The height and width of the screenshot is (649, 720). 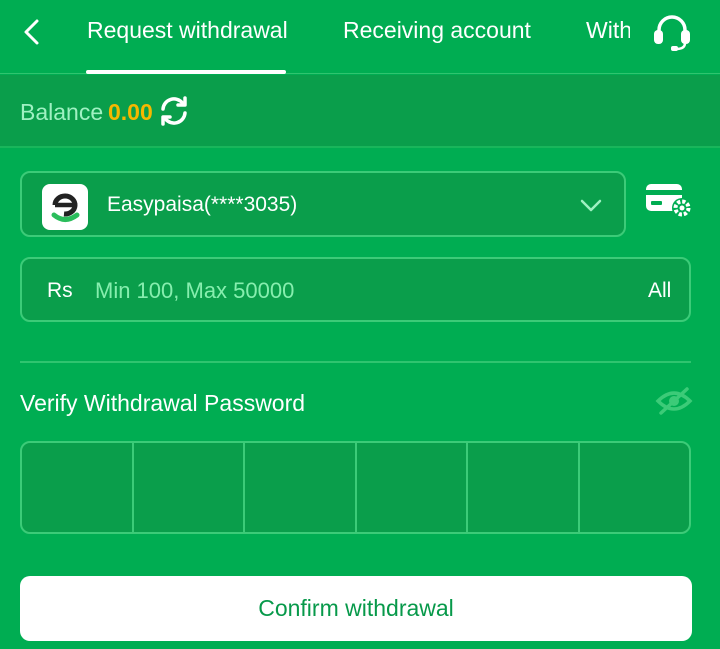 I want to click on chevron-left-icon, so click(x=32, y=32).